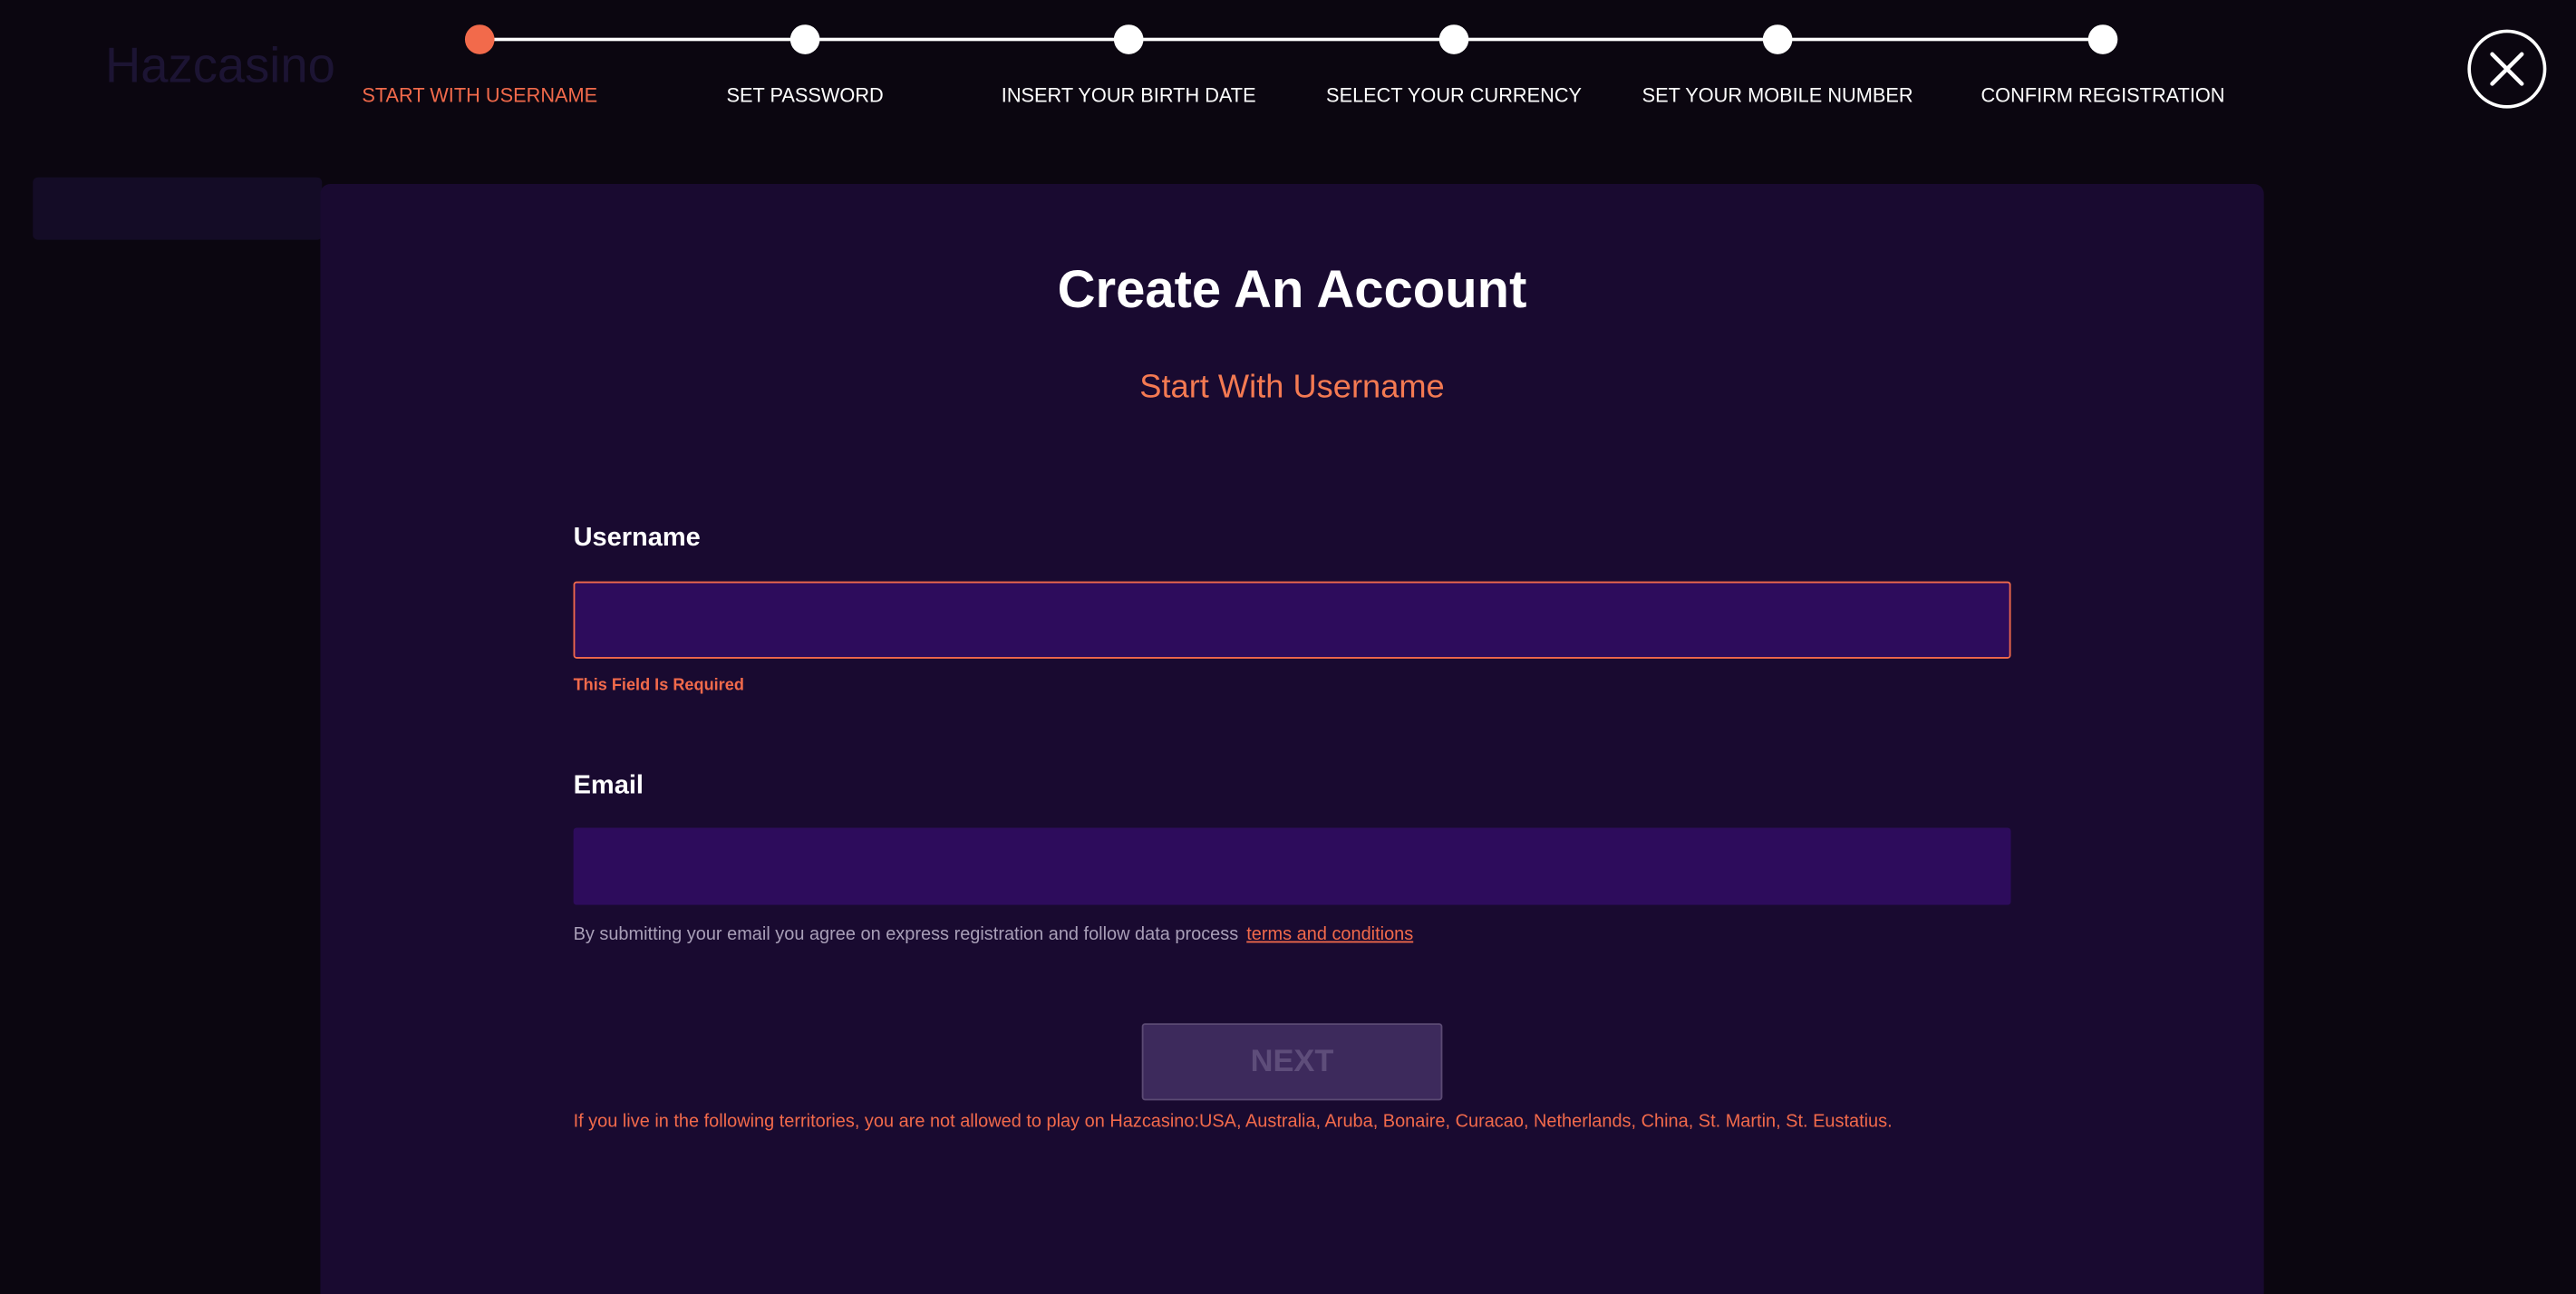  Describe the element at coordinates (658, 685) in the screenshot. I see `username-error: This Field Is Required` at that location.